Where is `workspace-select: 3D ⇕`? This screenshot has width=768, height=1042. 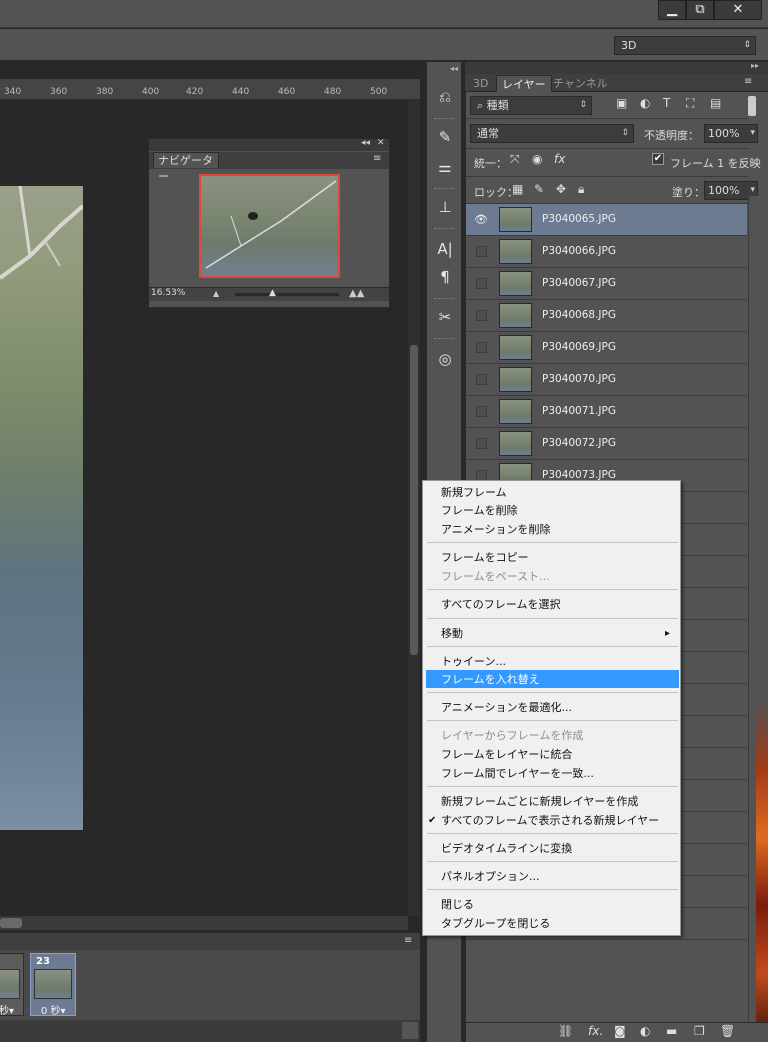 workspace-select: 3D ⇕ is located at coordinates (685, 45).